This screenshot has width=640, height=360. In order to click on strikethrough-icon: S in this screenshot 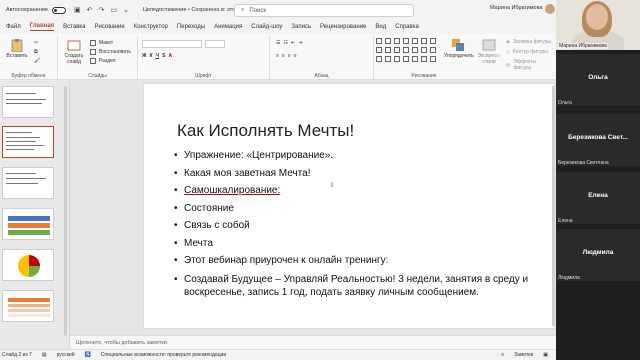, I will do `click(163, 56)`.